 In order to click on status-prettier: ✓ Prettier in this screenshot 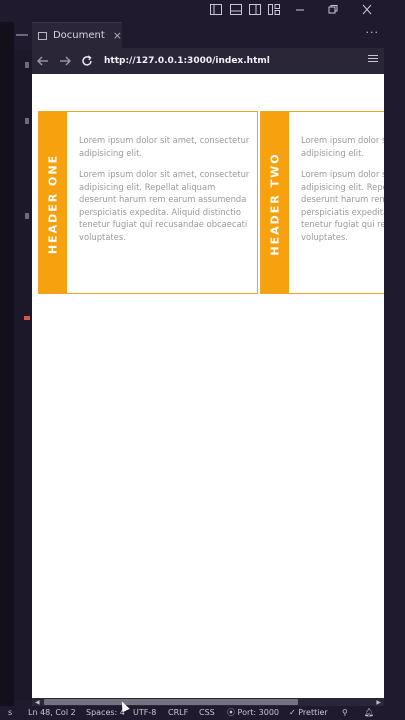, I will do `click(308, 713)`.